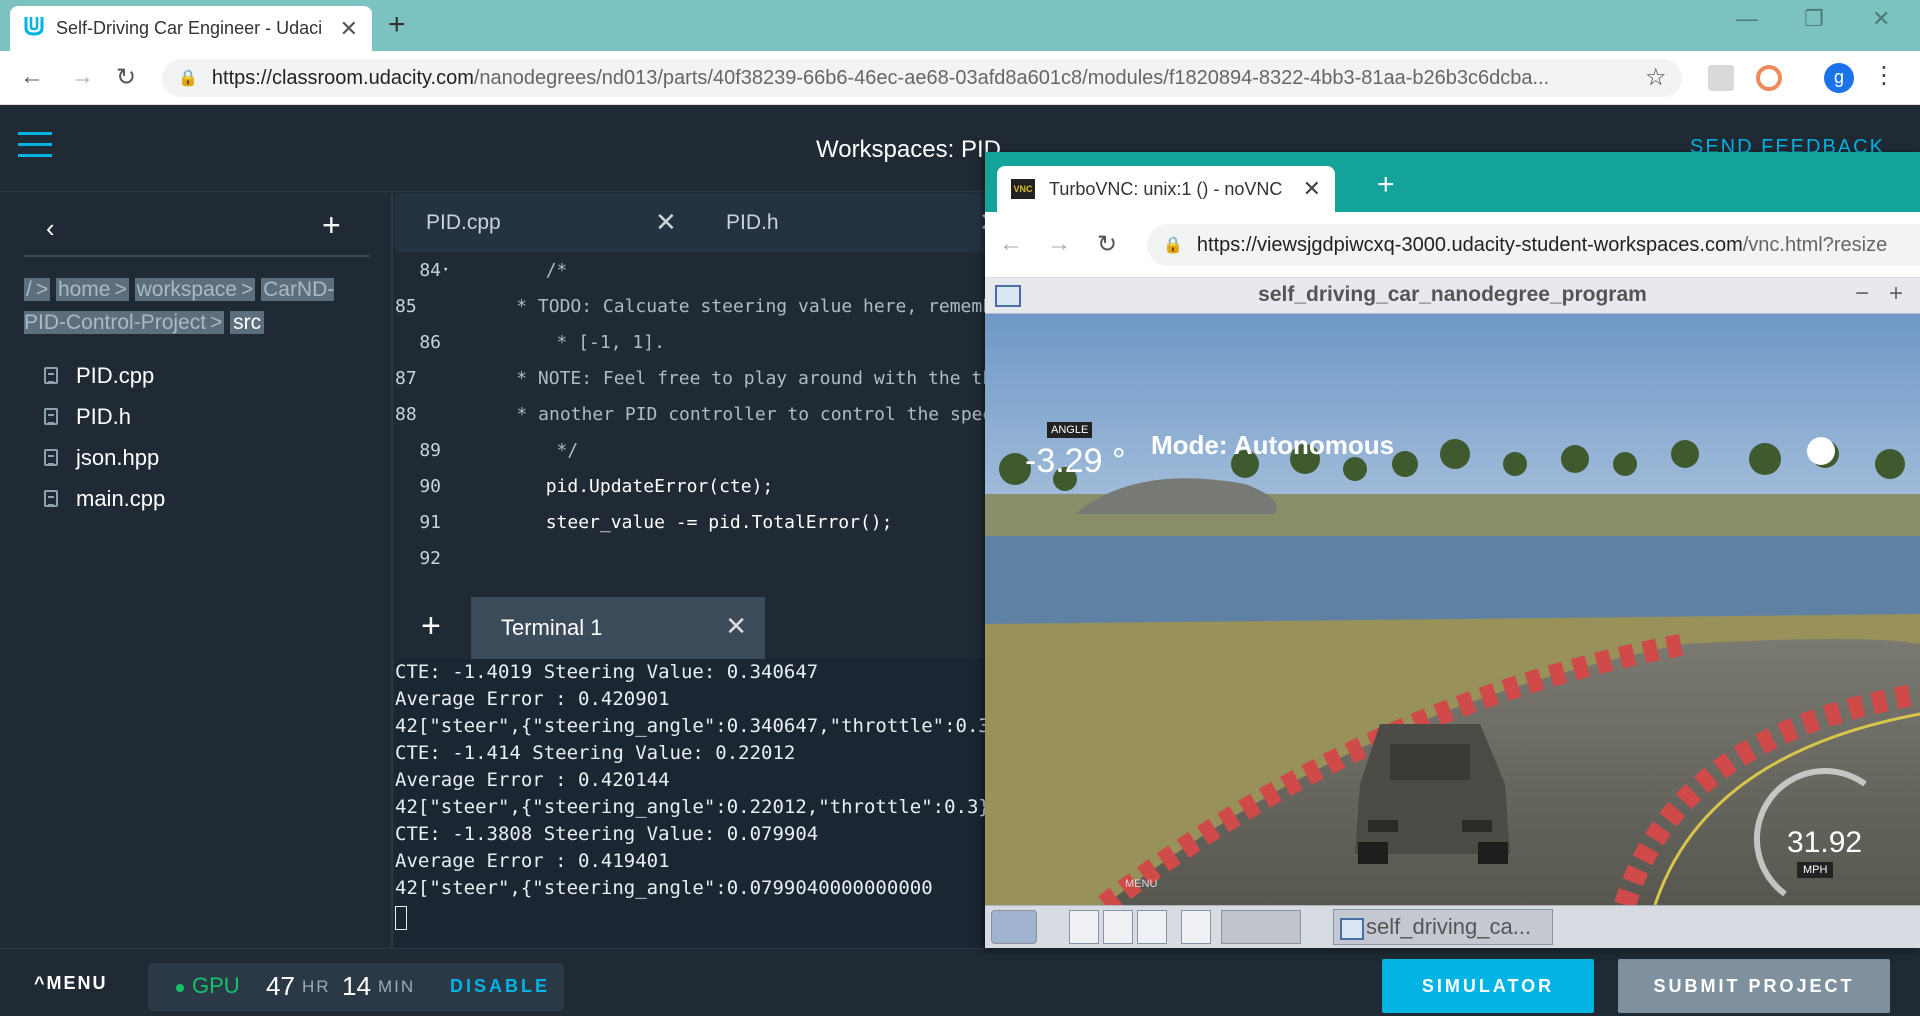 This screenshot has height=1016, width=1920. Describe the element at coordinates (1862, 294) in the screenshot. I see `minimize-icon: −` at that location.